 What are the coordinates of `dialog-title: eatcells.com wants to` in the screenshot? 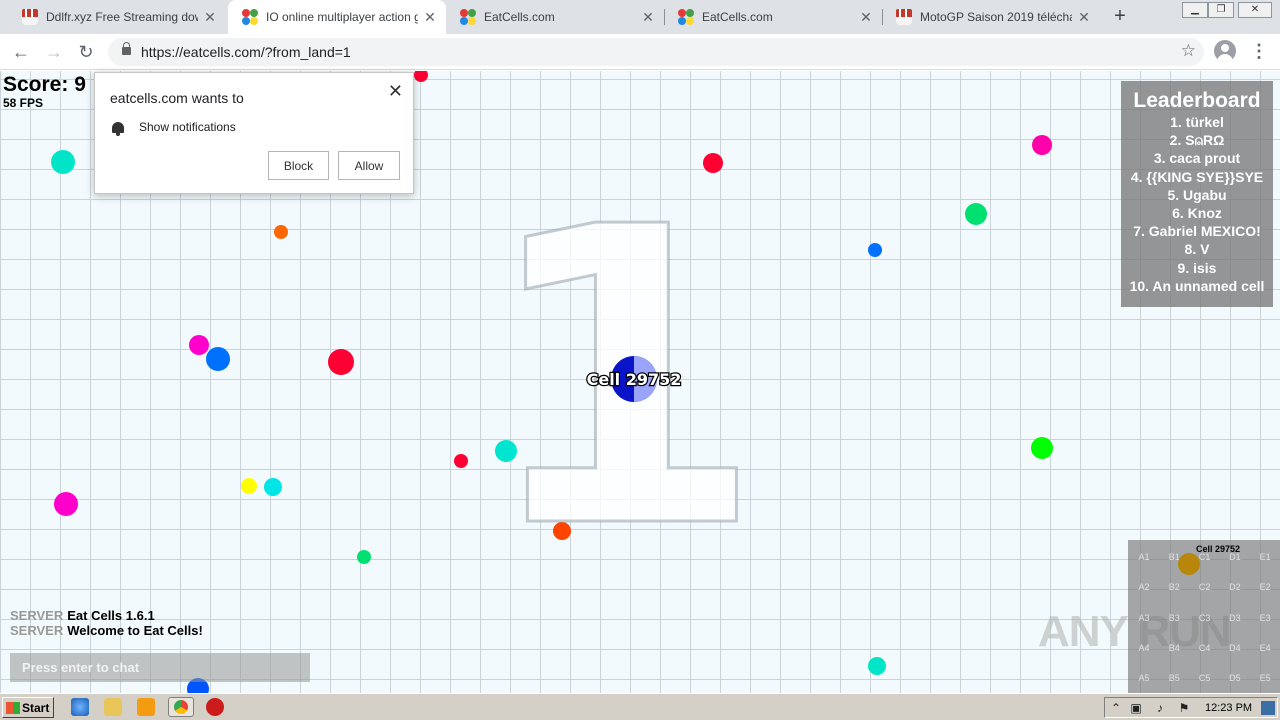 It's located at (177, 98).